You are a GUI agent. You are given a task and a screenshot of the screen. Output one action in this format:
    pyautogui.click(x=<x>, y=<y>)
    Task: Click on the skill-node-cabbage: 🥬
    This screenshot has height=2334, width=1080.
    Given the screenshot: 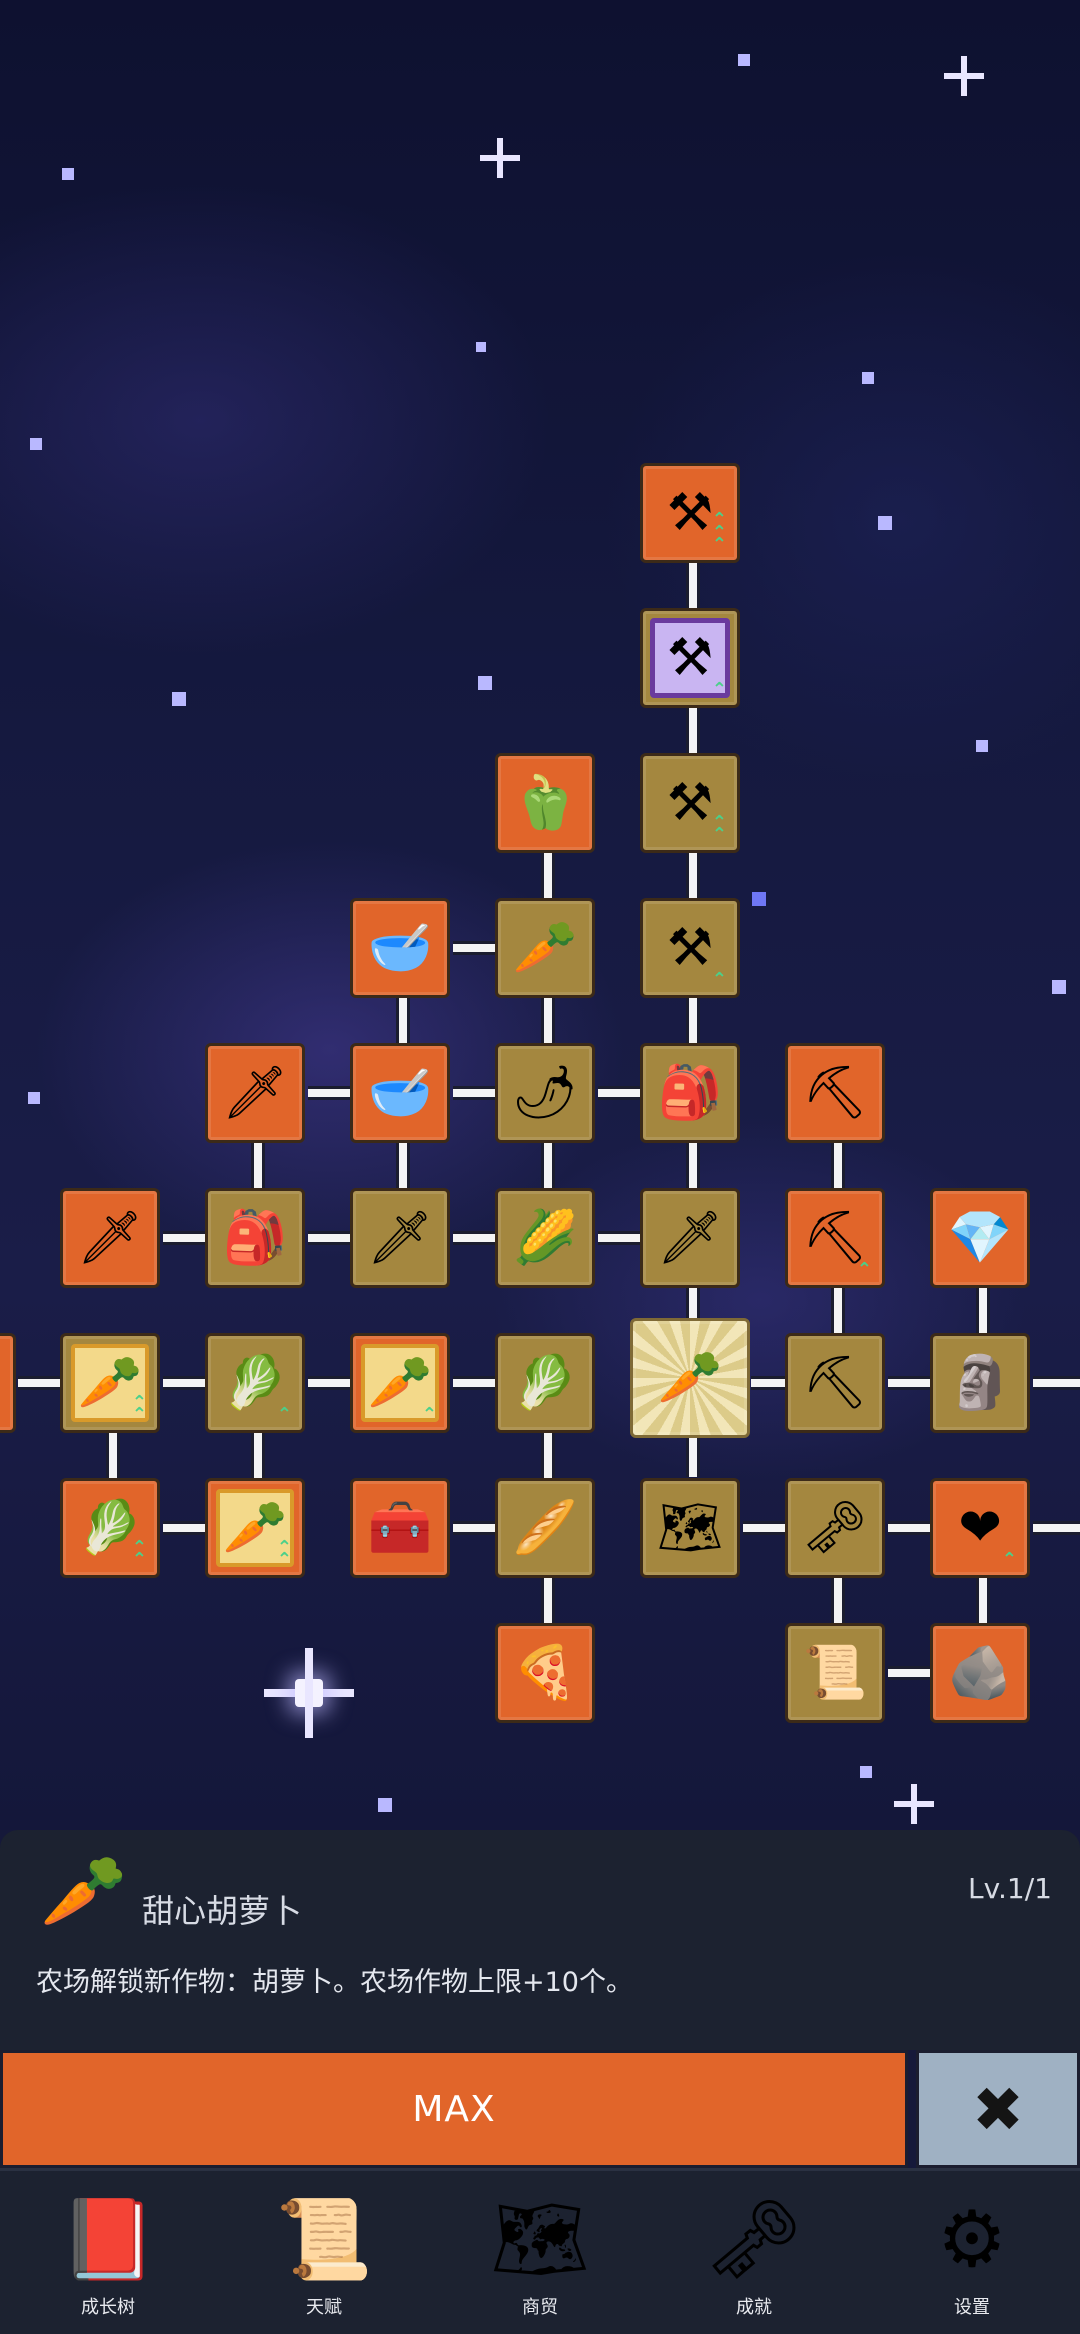 What is the action you would take?
    pyautogui.click(x=545, y=1383)
    